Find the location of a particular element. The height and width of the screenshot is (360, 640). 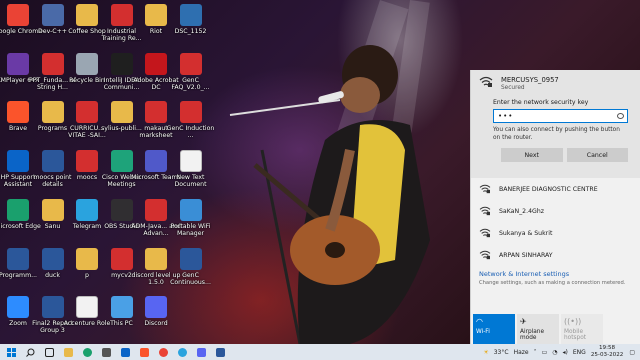

store-icon is located at coordinates (106, 352).